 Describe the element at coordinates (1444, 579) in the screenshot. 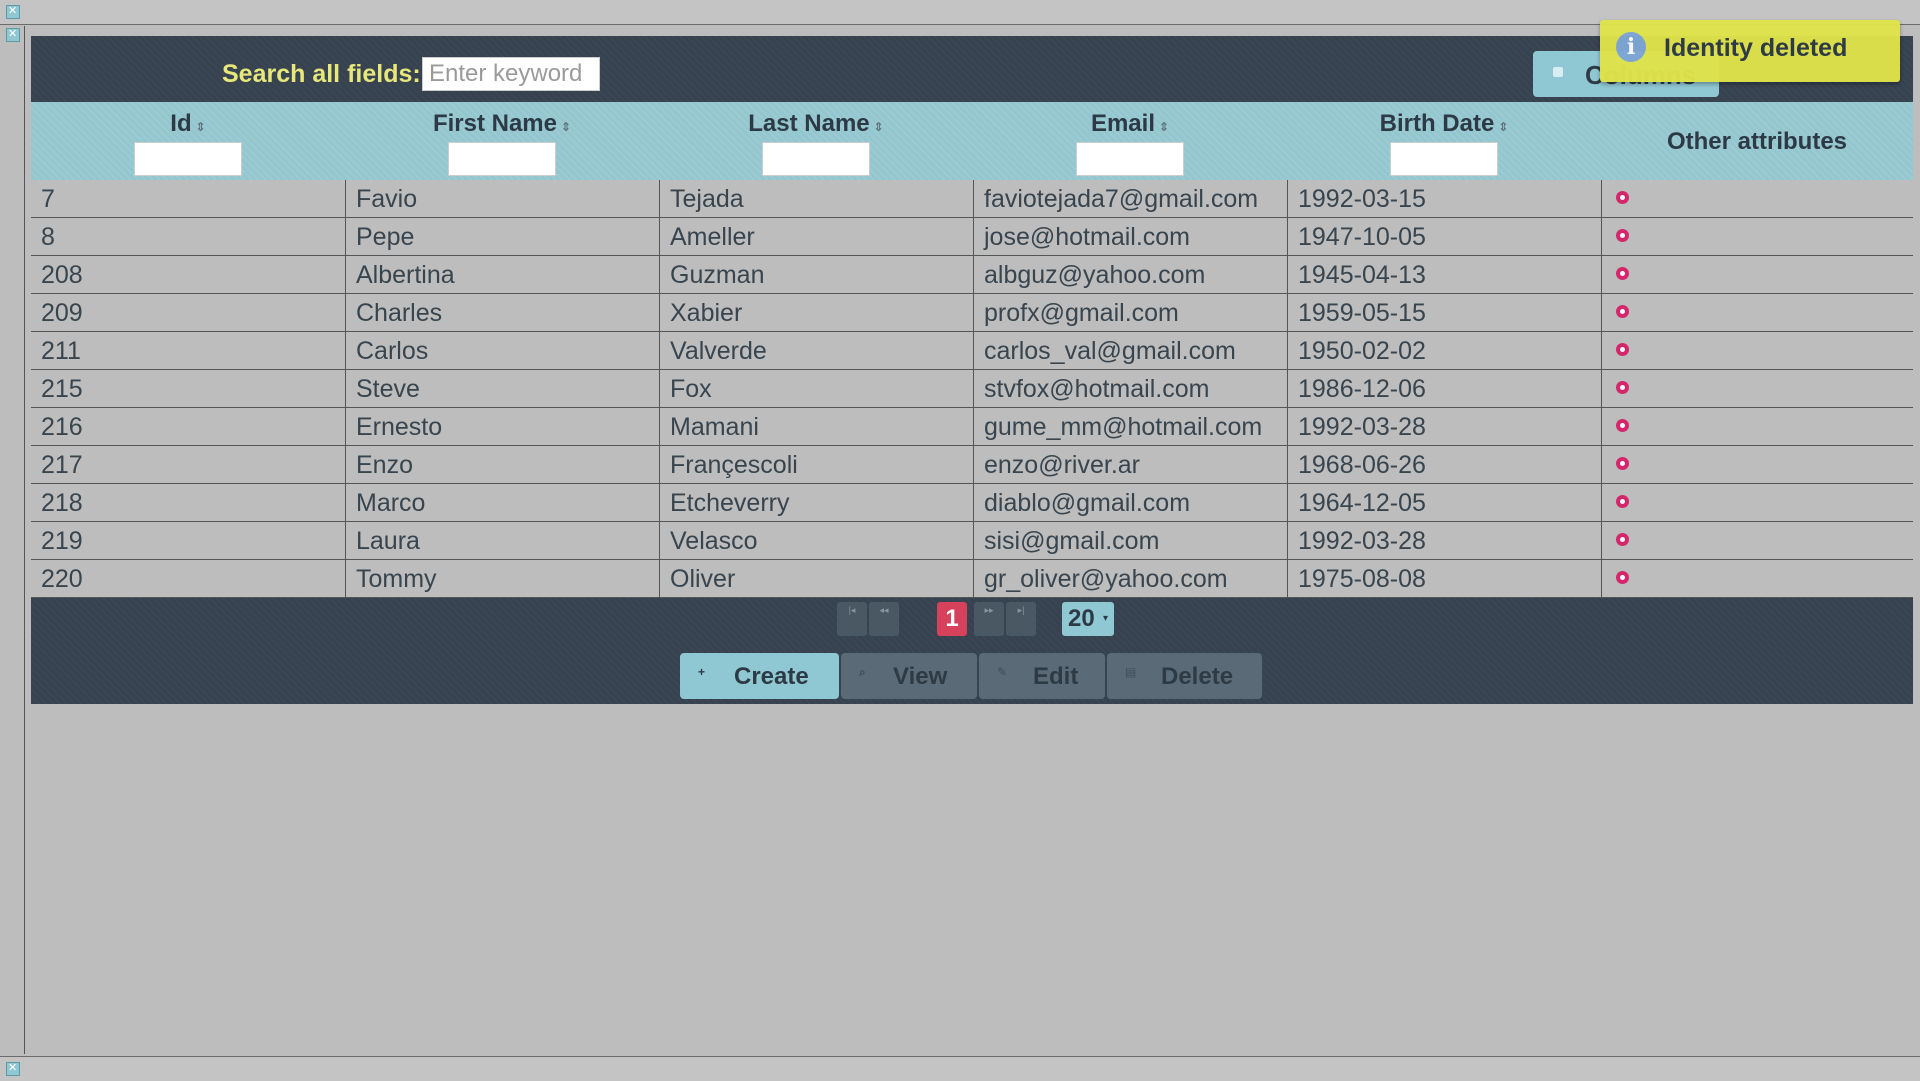

I see `cell-birth-date: 1975-08-08` at that location.